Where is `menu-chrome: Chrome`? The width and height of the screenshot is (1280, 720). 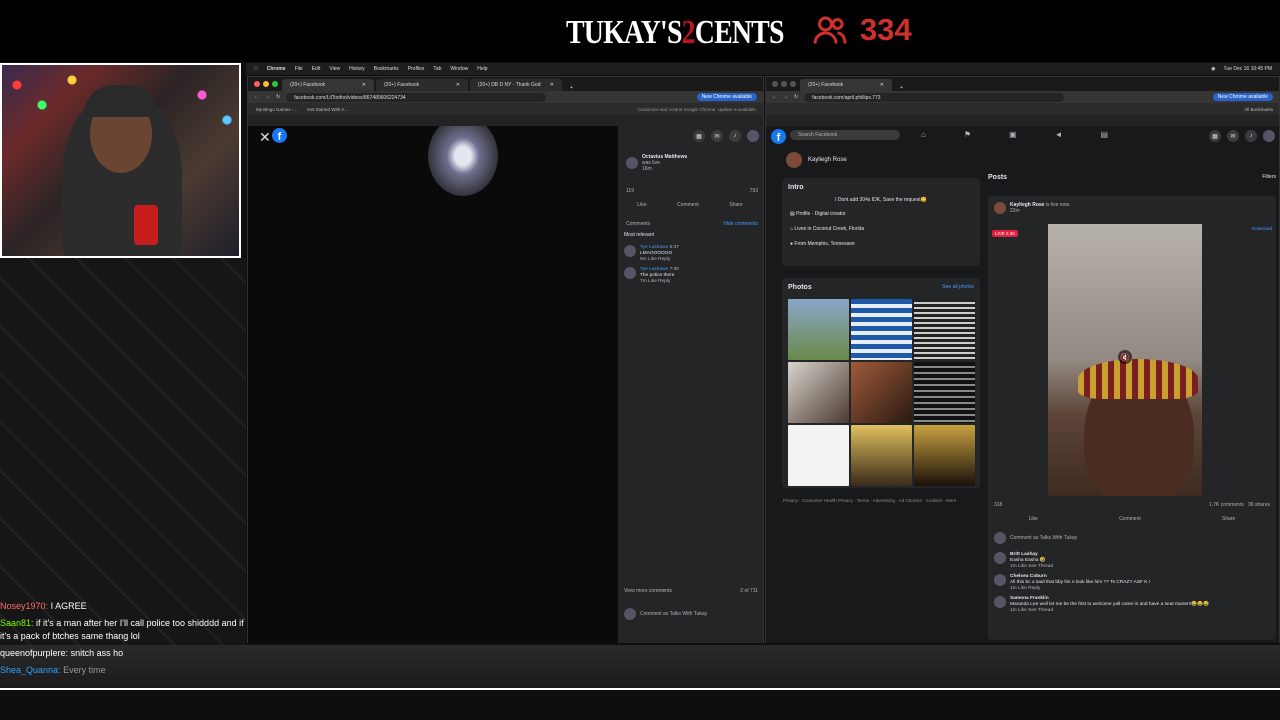 menu-chrome: Chrome is located at coordinates (276, 69).